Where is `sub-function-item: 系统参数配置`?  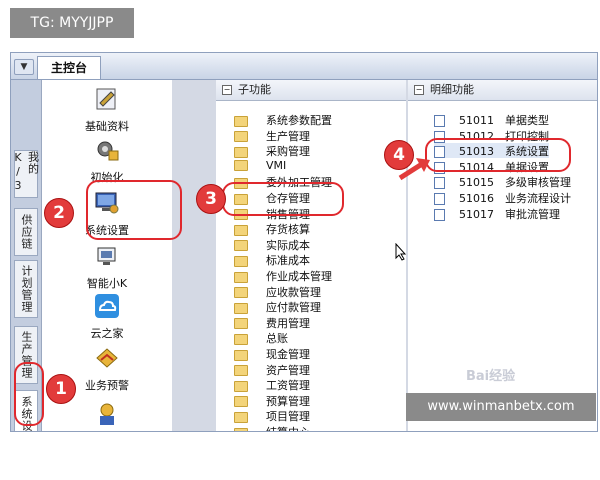
sub-function-item: 系统参数配置 is located at coordinates (283, 119).